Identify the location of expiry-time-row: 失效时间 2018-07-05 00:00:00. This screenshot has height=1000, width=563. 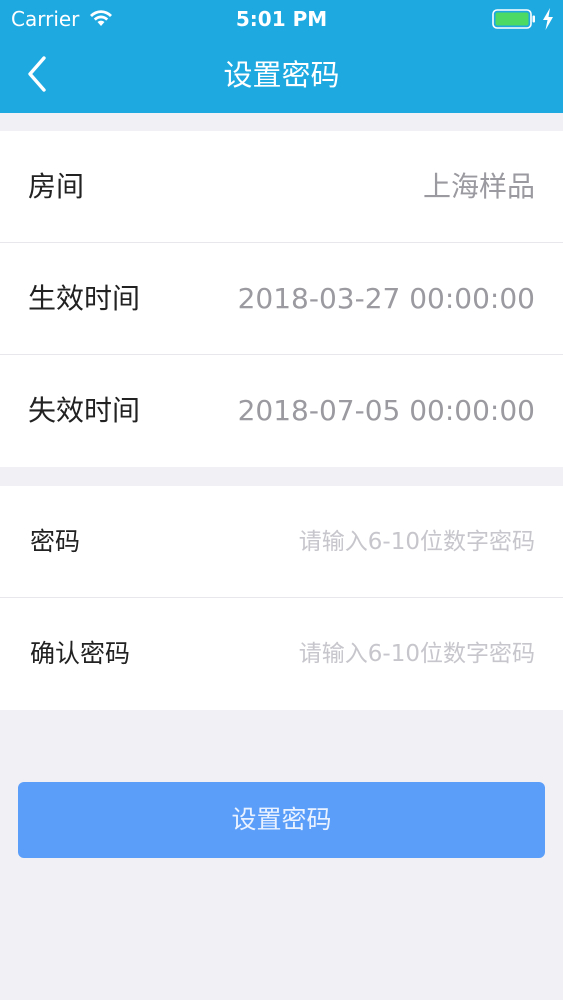
(281, 411).